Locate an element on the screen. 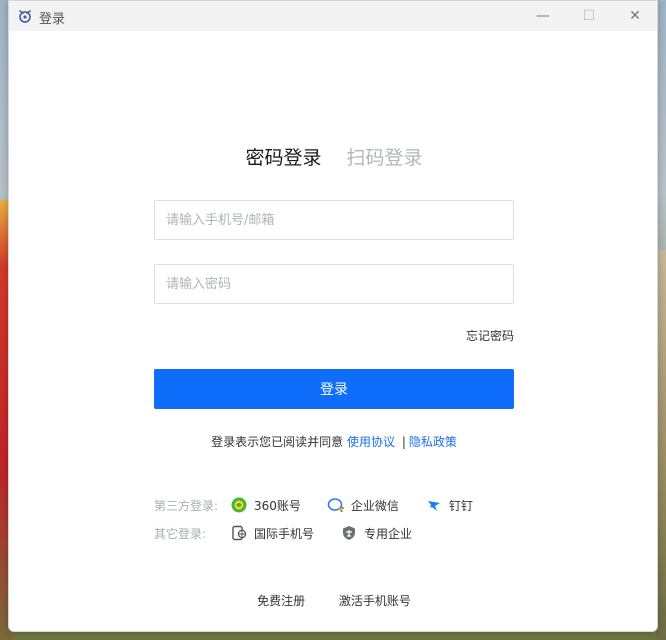 This screenshot has width=666, height=640. title-bar: 登录 — ☐ ✕ is located at coordinates (333, 16).